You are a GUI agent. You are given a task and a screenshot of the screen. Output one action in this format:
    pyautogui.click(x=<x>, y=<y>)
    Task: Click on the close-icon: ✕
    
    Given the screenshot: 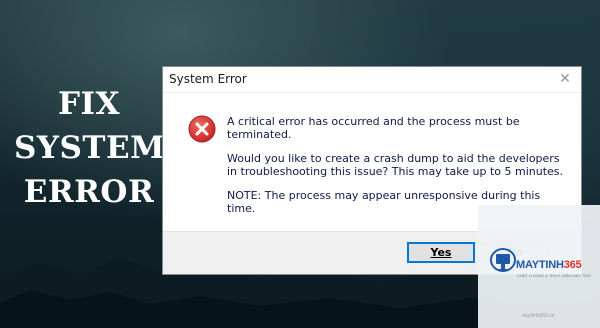 What is the action you would take?
    pyautogui.click(x=565, y=79)
    